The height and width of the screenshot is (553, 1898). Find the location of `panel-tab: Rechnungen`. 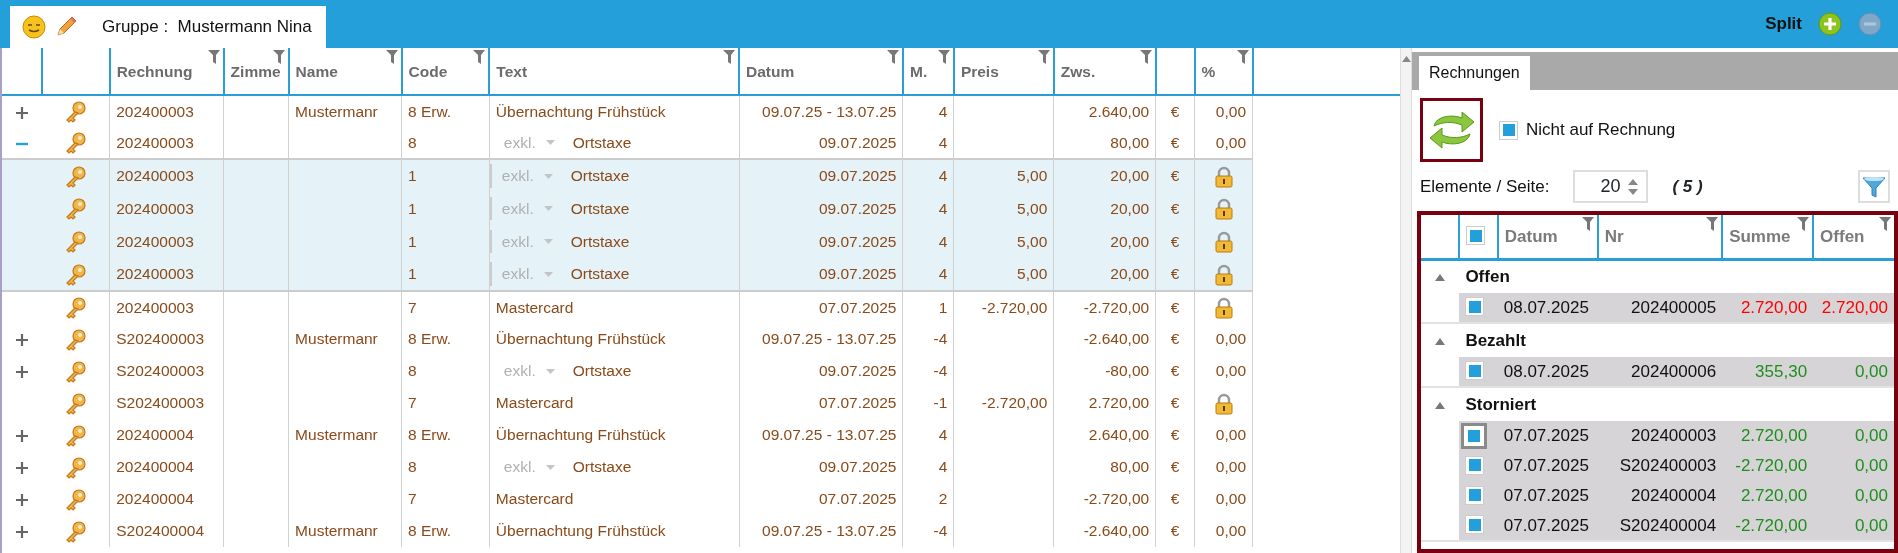

panel-tab: Rechnungen is located at coordinates (1474, 73).